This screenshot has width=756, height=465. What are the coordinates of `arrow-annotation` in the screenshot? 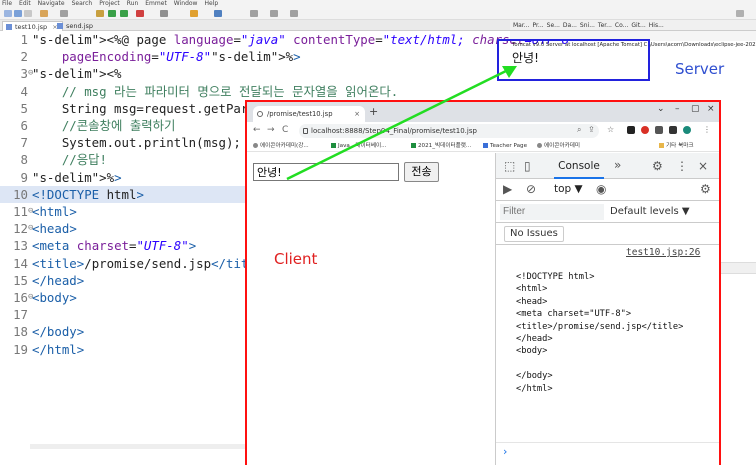 It's located at (401, 123).